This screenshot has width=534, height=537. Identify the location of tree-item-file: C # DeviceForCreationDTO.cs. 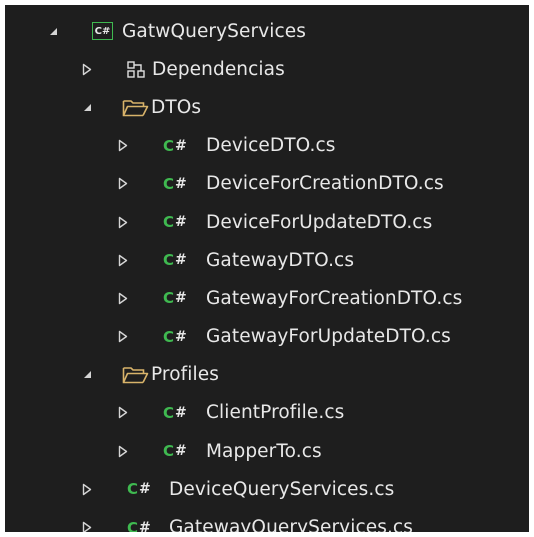
(267, 184).